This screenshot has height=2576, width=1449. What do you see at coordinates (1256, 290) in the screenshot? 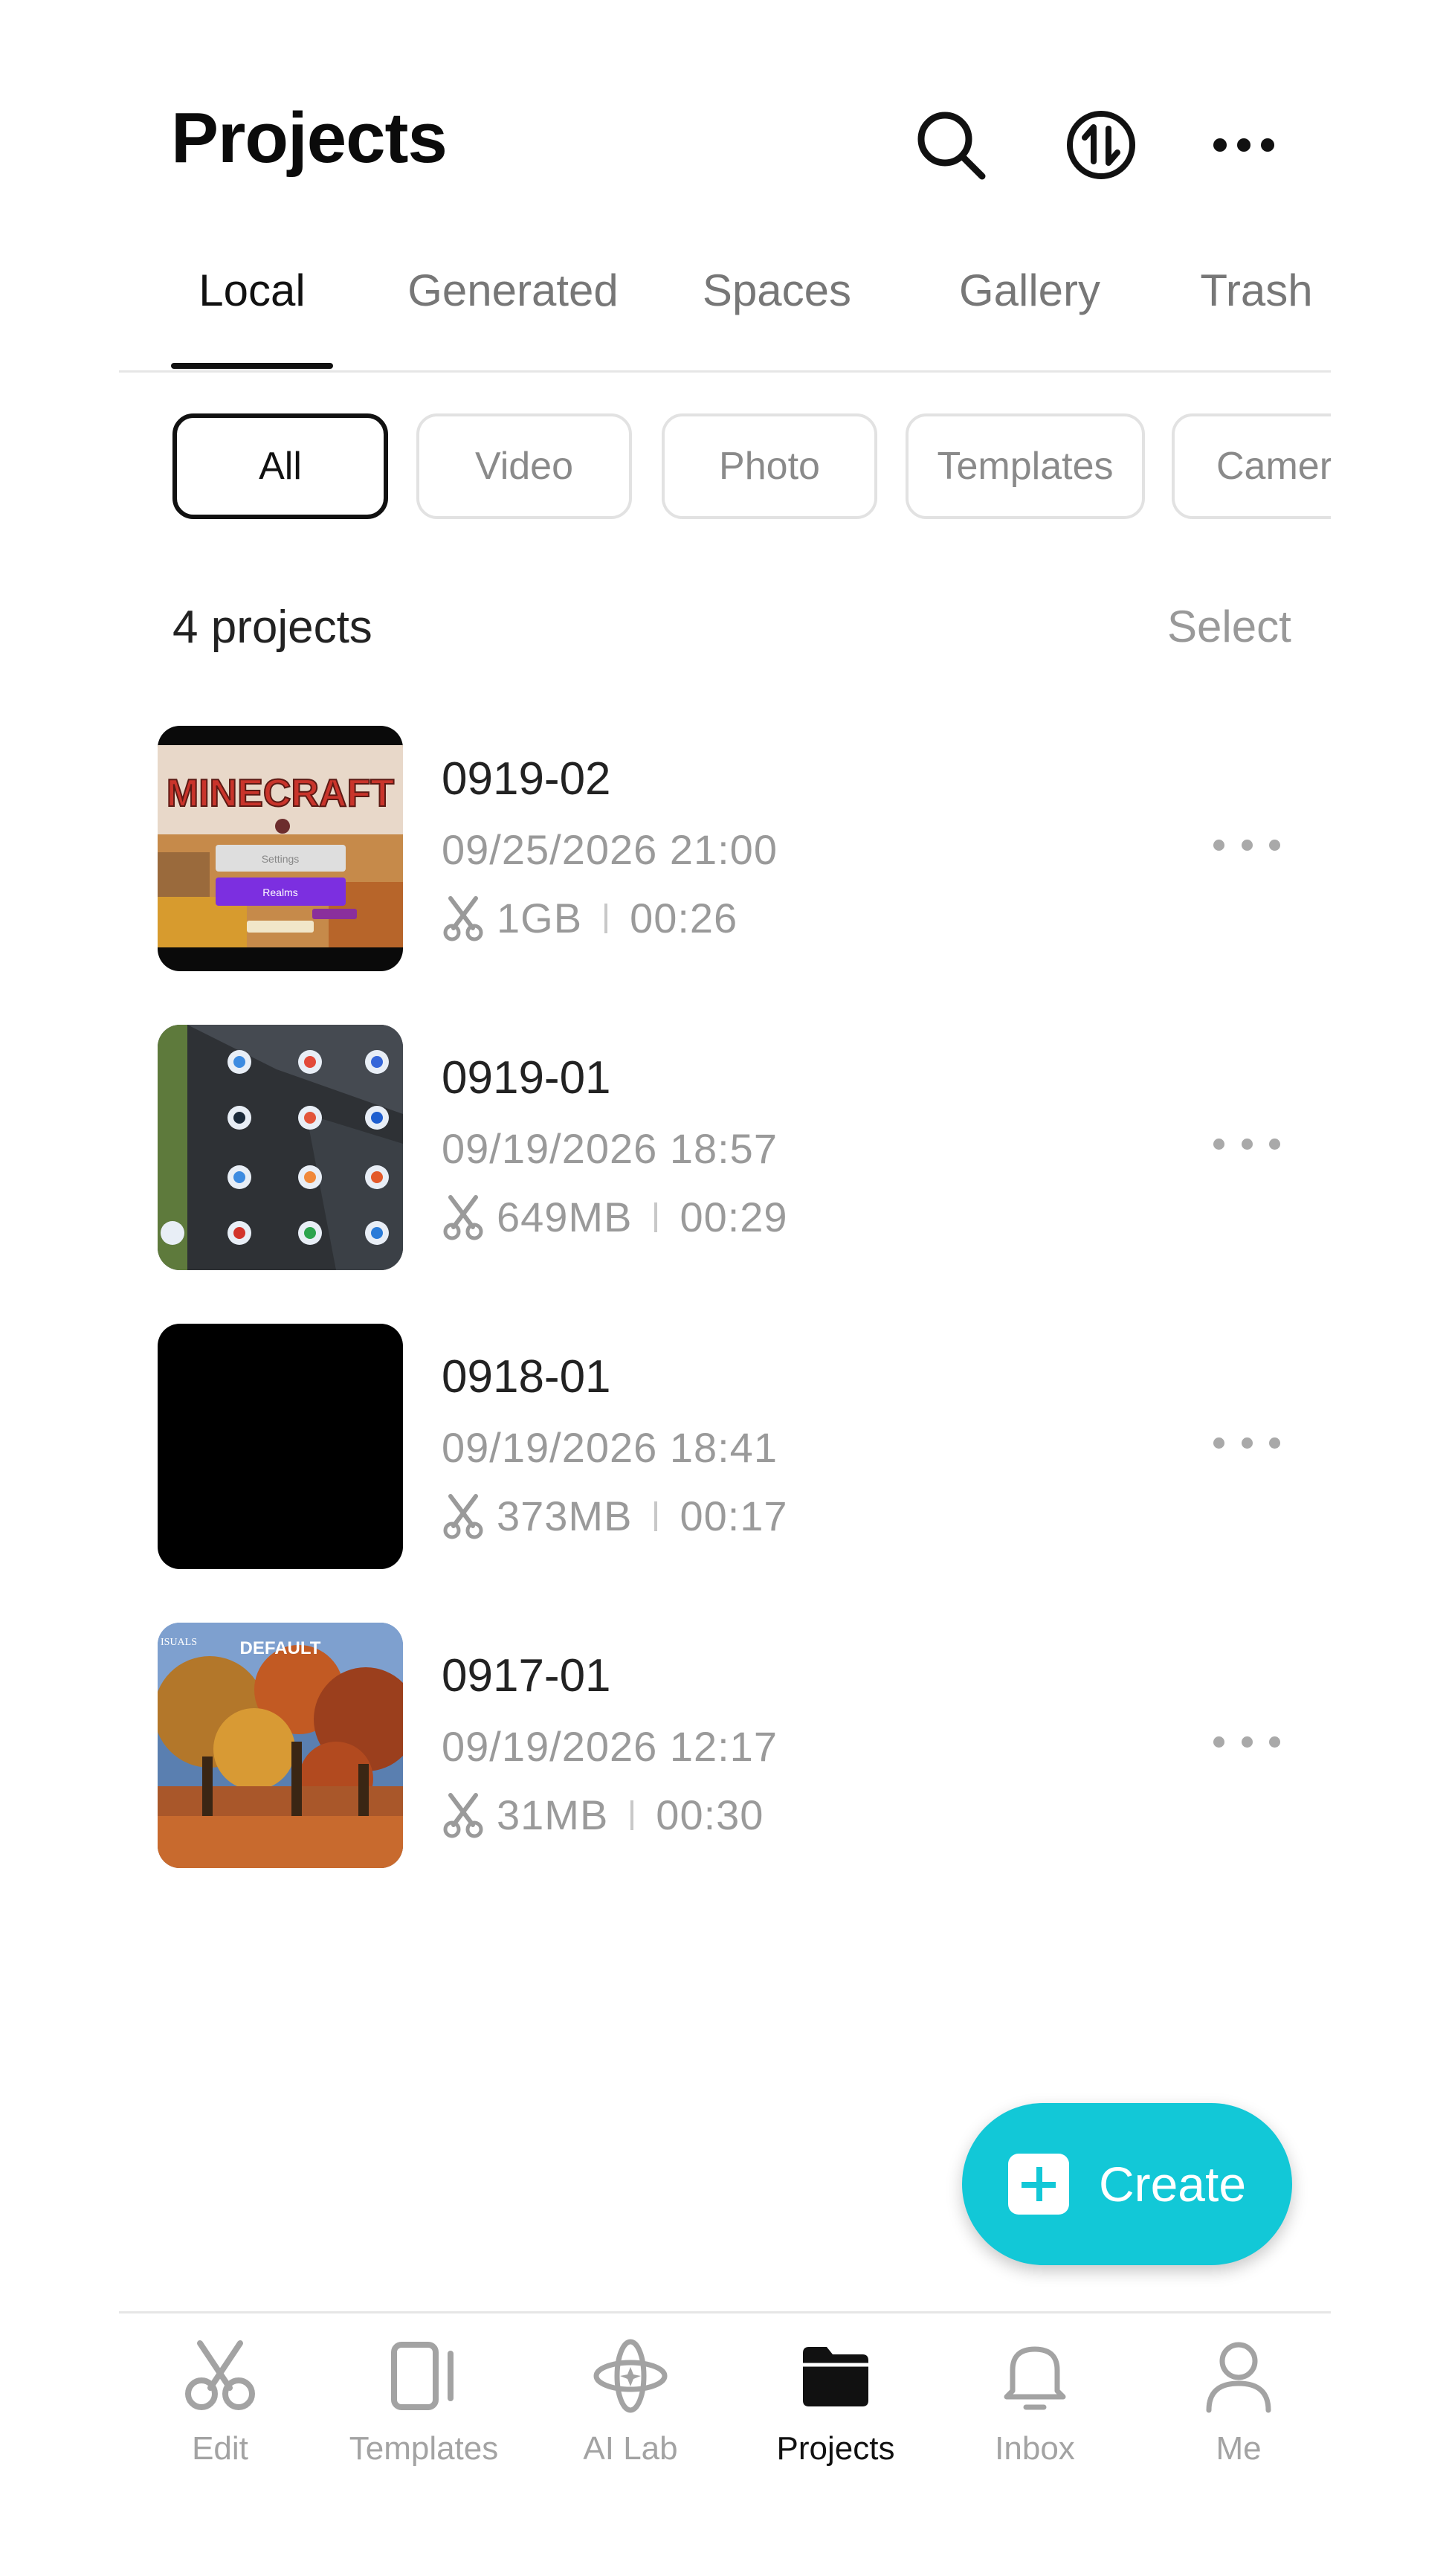
I see `tab-trash: Trash` at bounding box center [1256, 290].